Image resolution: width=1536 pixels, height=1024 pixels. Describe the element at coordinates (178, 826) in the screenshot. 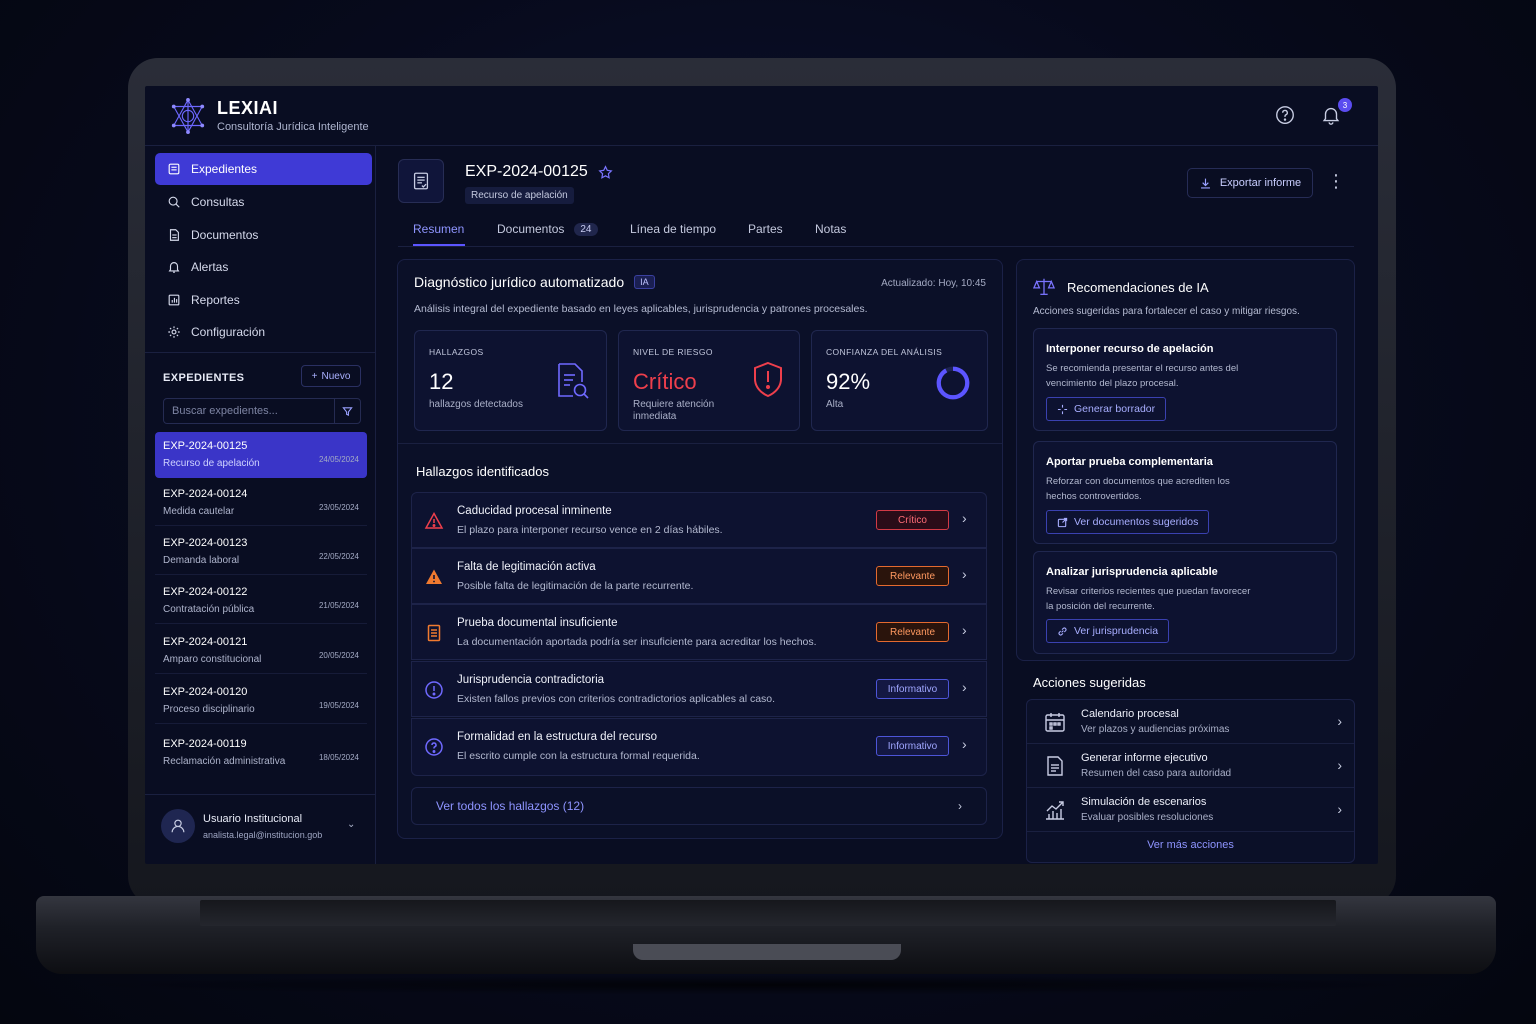

I see `avatar` at that location.